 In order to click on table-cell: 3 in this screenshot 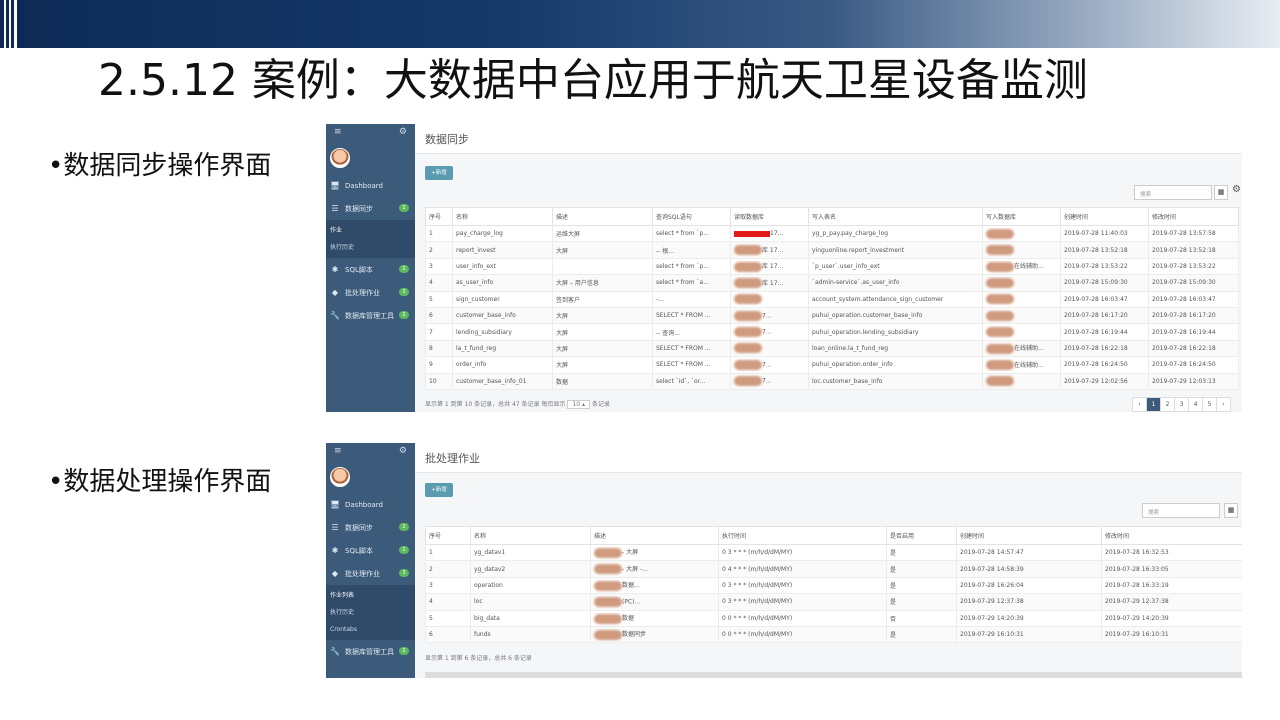, I will do `click(439, 266)`.